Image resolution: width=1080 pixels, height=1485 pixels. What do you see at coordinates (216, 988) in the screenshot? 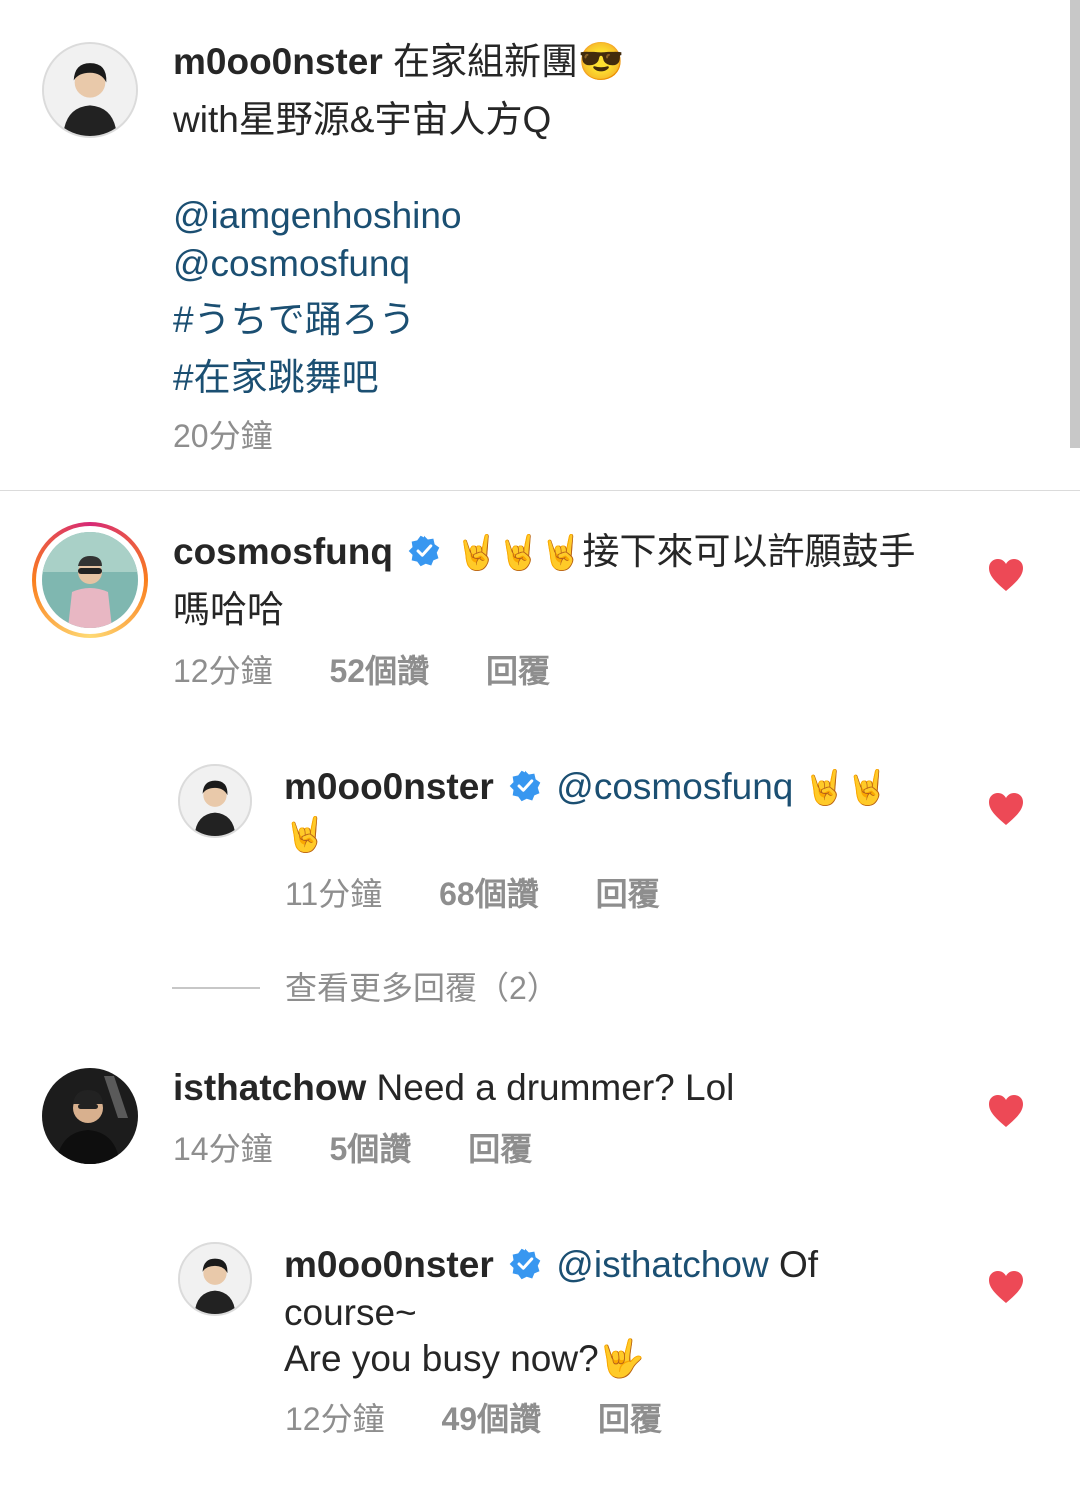
I see `view-more-line` at bounding box center [216, 988].